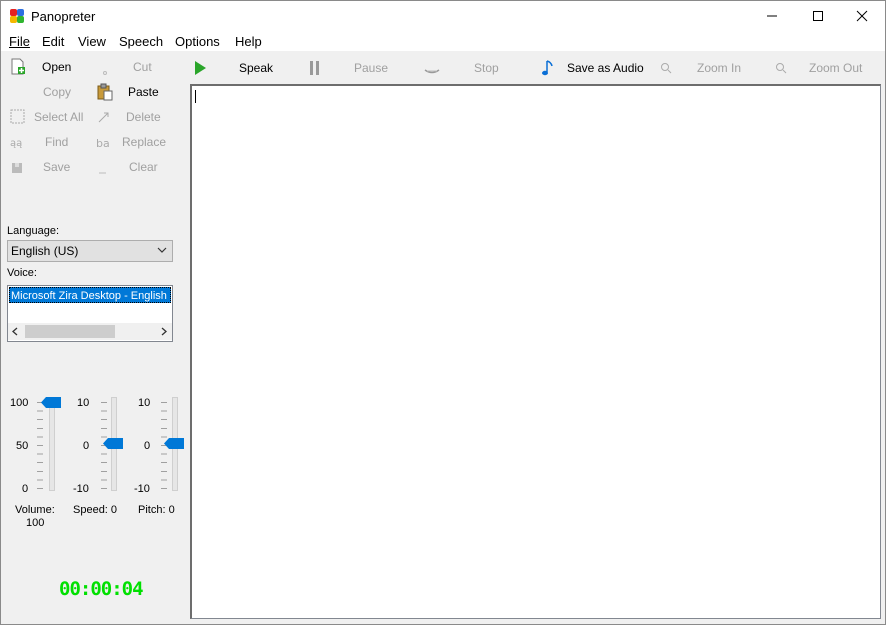  I want to click on minimize-icon, so click(772, 16).